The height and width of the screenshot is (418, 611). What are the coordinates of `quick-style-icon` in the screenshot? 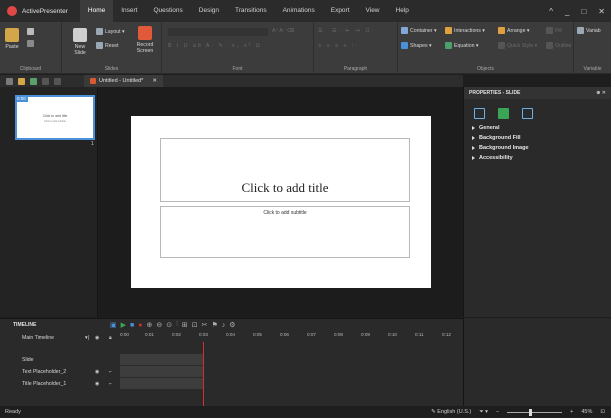 It's located at (501, 45).